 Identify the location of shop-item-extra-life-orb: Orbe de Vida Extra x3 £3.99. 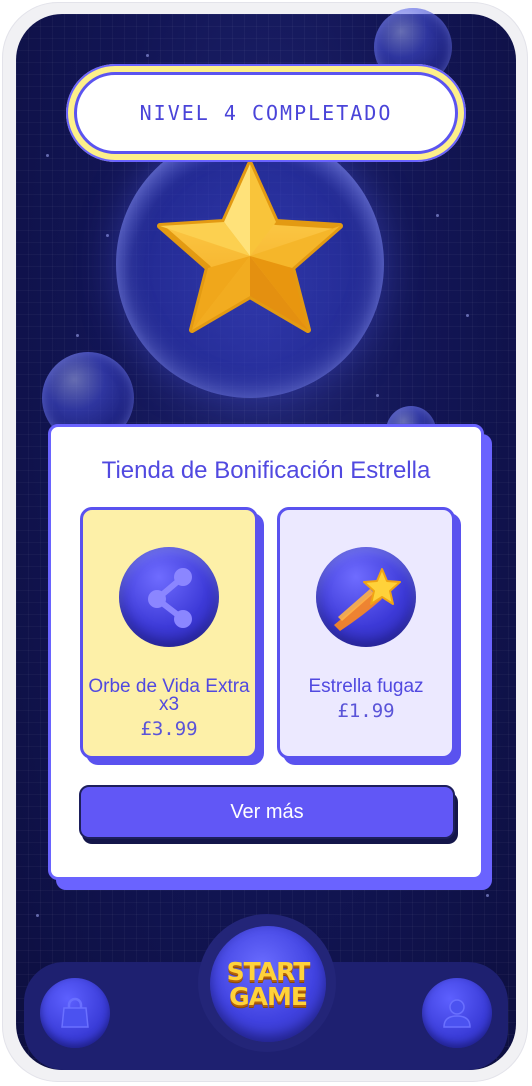
(169, 633).